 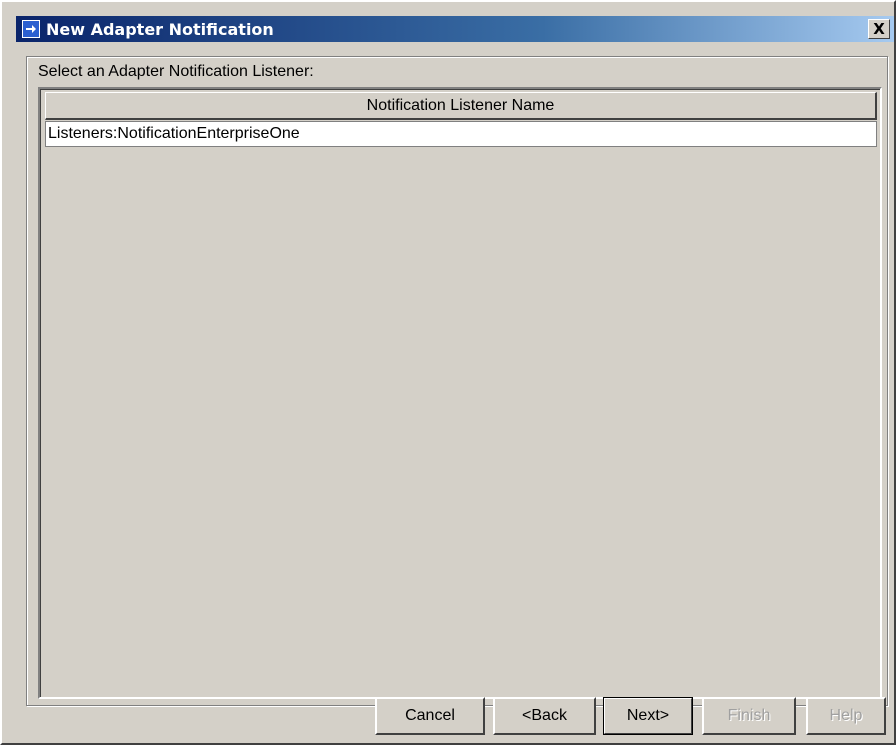 What do you see at coordinates (160, 29) in the screenshot?
I see `window-title: New Adapter Notification` at bounding box center [160, 29].